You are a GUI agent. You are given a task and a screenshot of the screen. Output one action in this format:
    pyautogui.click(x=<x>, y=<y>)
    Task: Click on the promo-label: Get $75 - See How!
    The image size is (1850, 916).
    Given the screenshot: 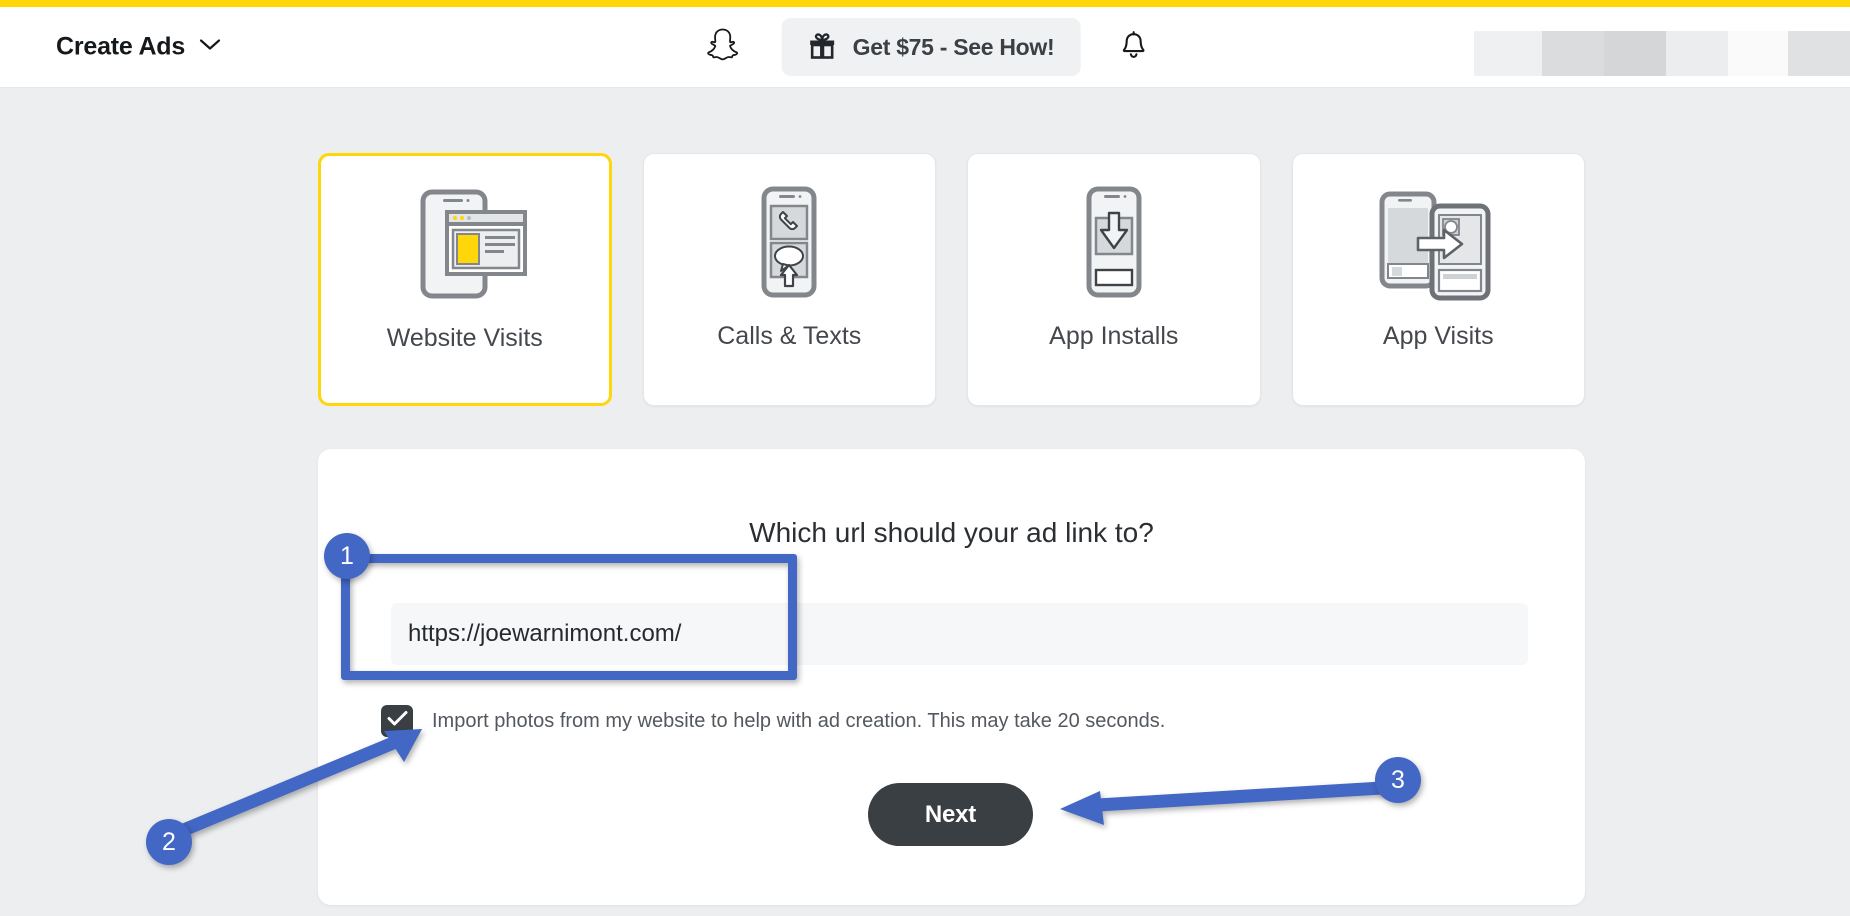 What is the action you would take?
    pyautogui.click(x=953, y=46)
    